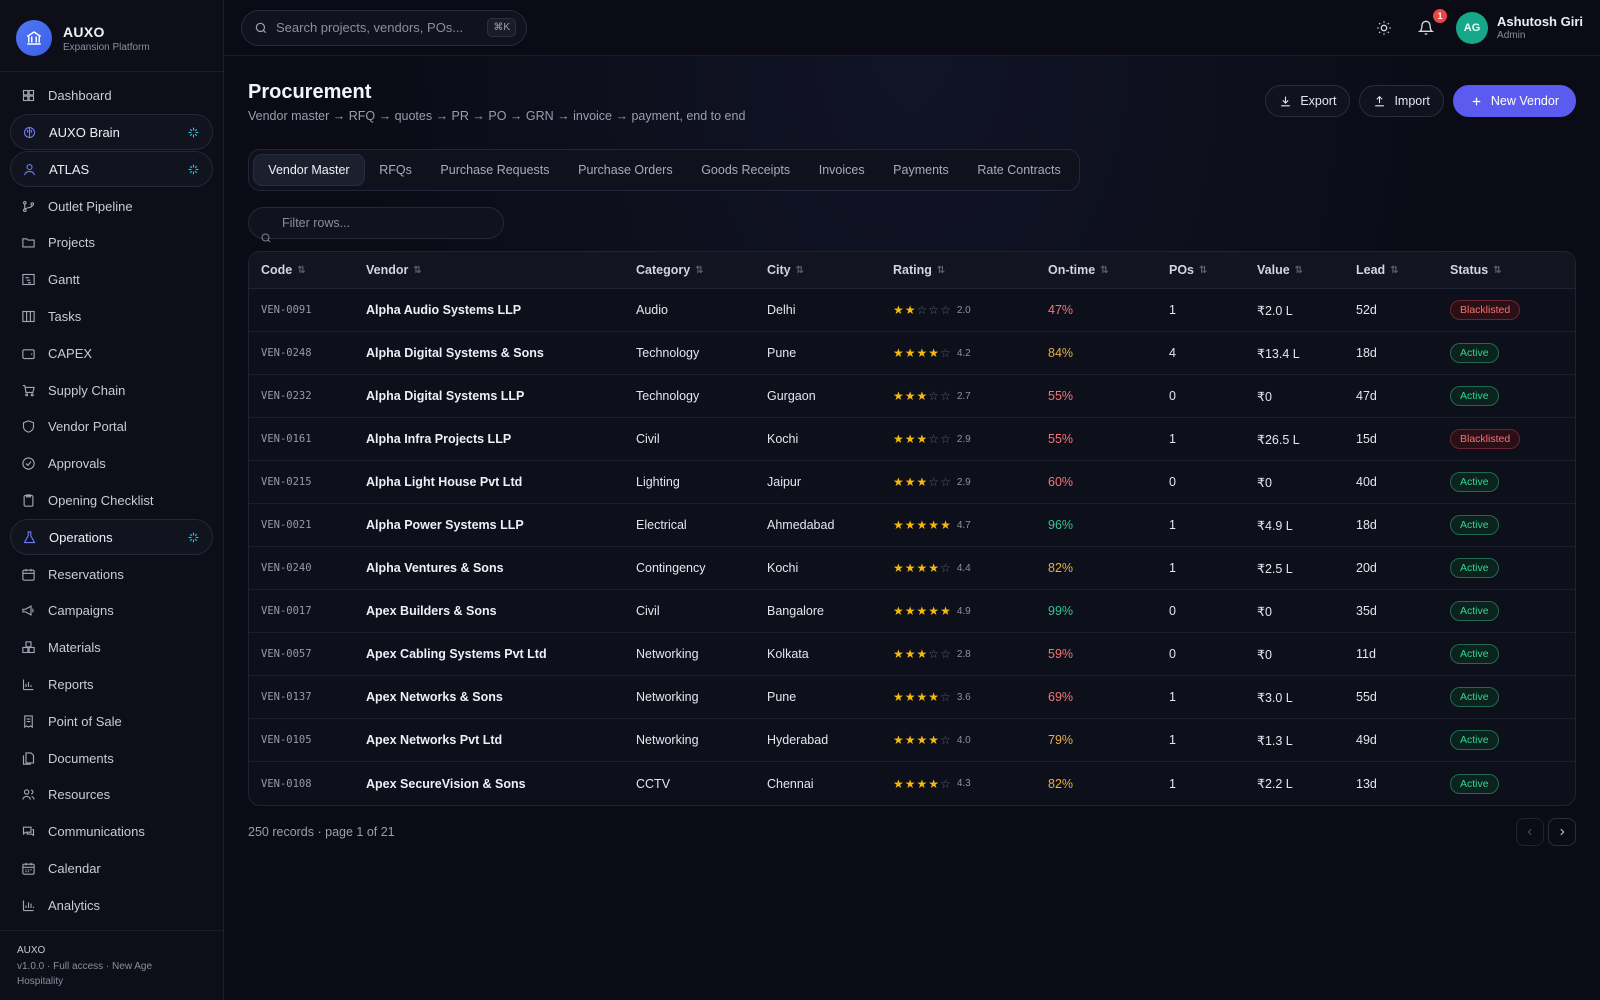 This screenshot has height=1000, width=1600. What do you see at coordinates (1201, 270) in the screenshot?
I see `column-header-pos: POs ⇅` at bounding box center [1201, 270].